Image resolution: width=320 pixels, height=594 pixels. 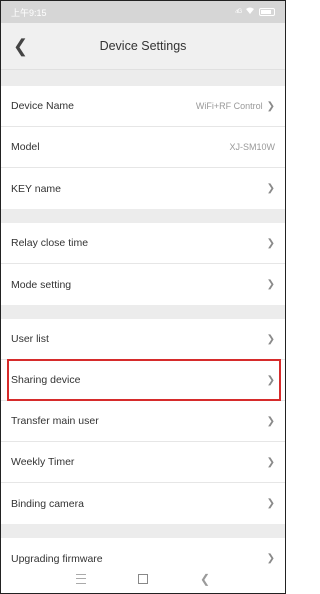 I want to click on row-user-list: User list ❯, so click(x=143, y=339).